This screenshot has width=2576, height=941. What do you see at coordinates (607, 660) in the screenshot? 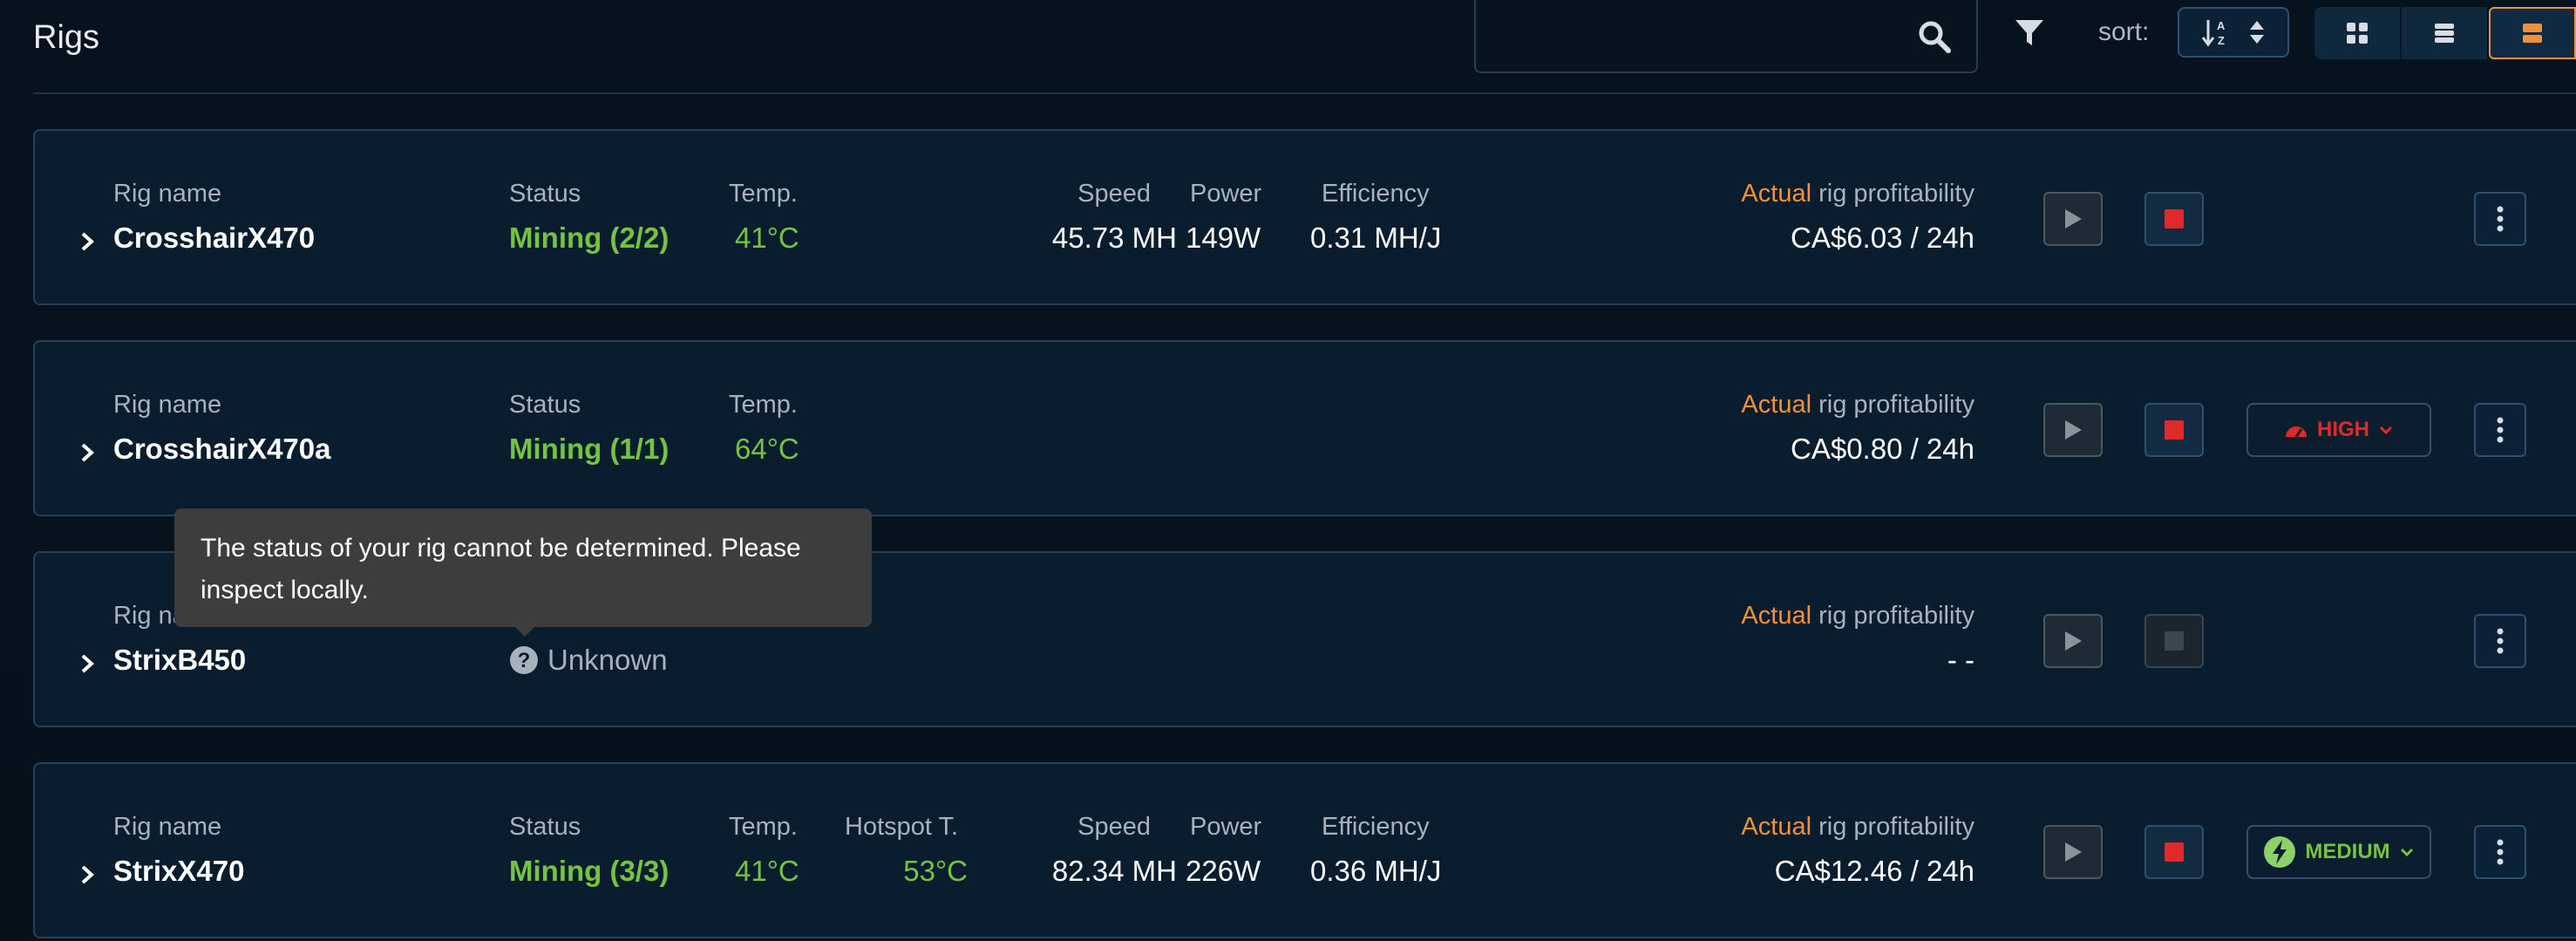
I see `status-text: Unknown` at bounding box center [607, 660].